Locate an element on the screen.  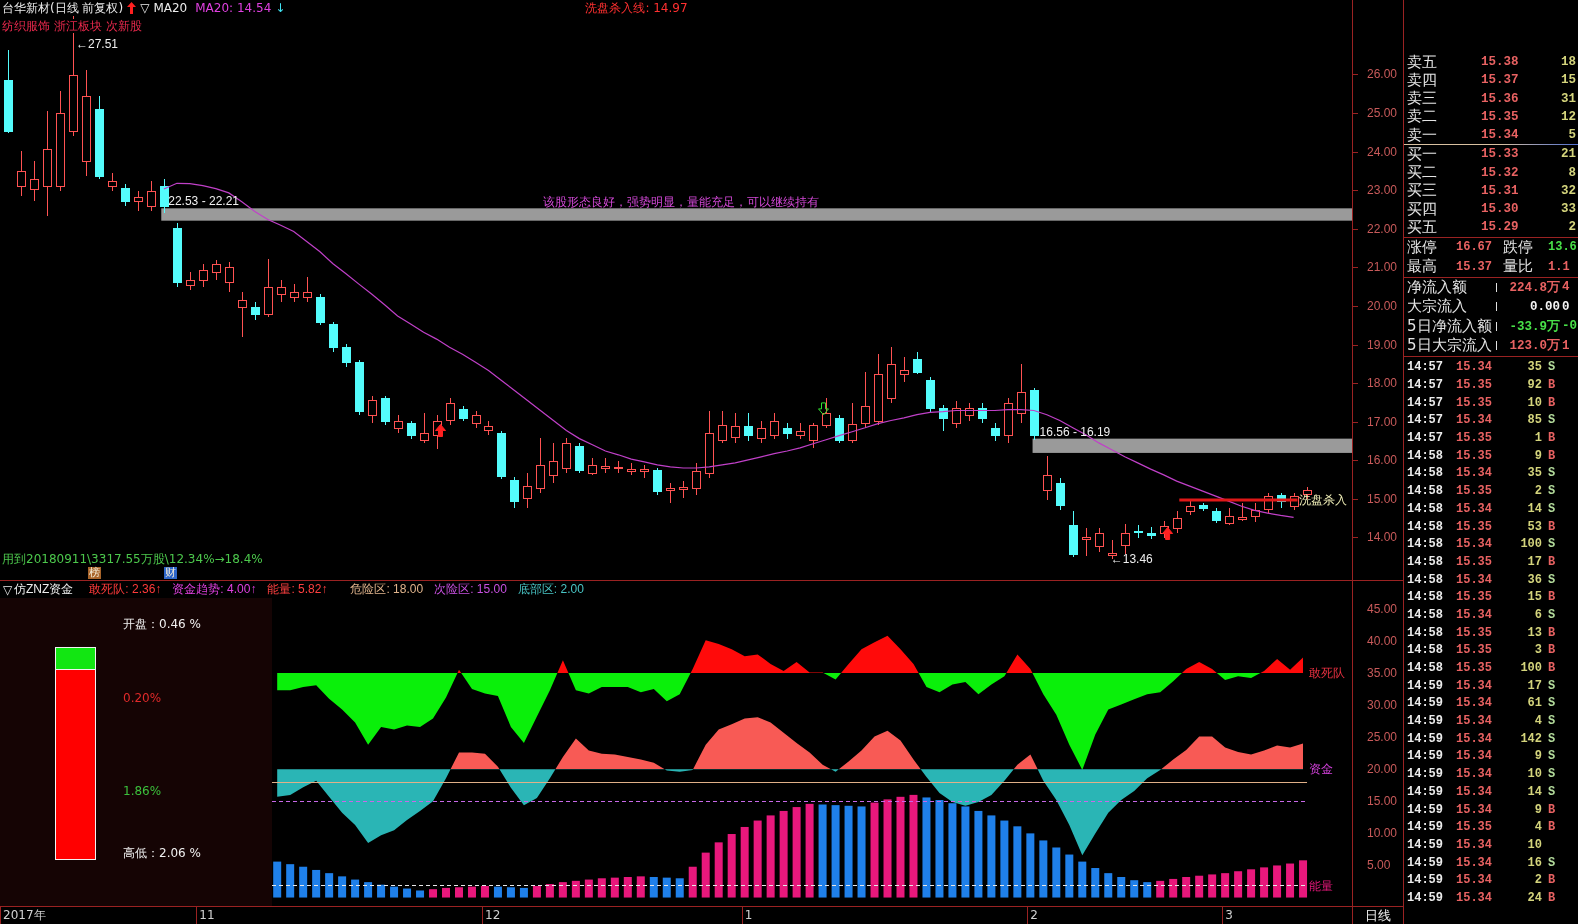
line-reading: 洗盘杀入线: 14.97 is located at coordinates (636, 8).